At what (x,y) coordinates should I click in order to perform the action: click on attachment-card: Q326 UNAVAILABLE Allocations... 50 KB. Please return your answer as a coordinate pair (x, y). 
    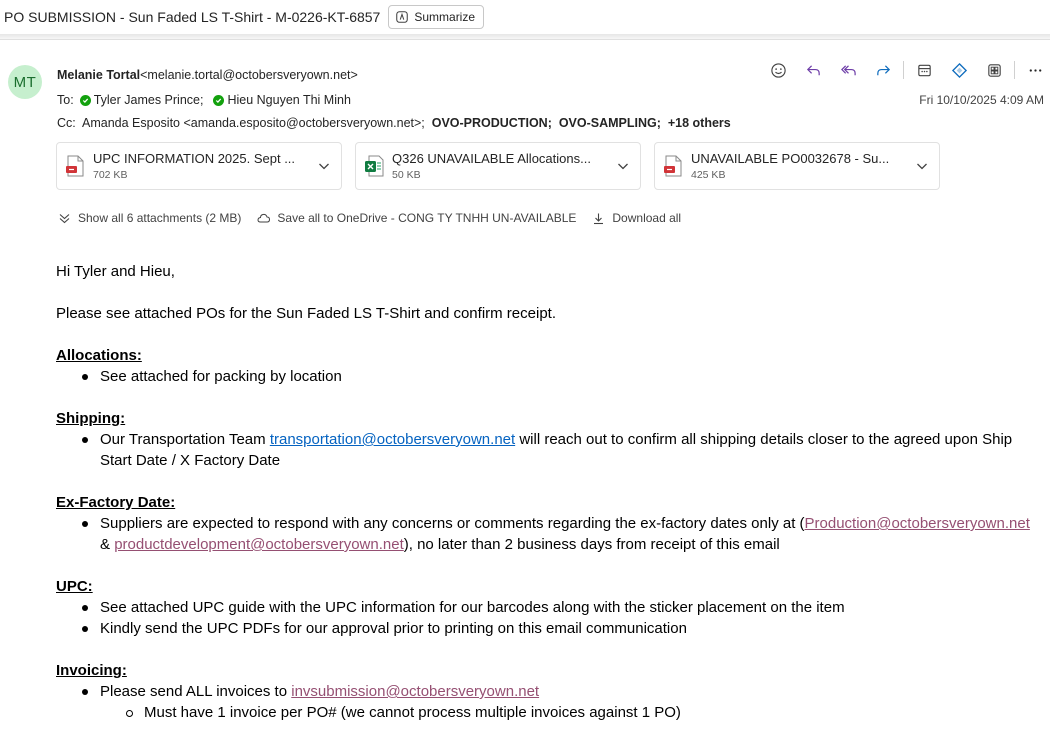
    Looking at the image, I should click on (498, 166).